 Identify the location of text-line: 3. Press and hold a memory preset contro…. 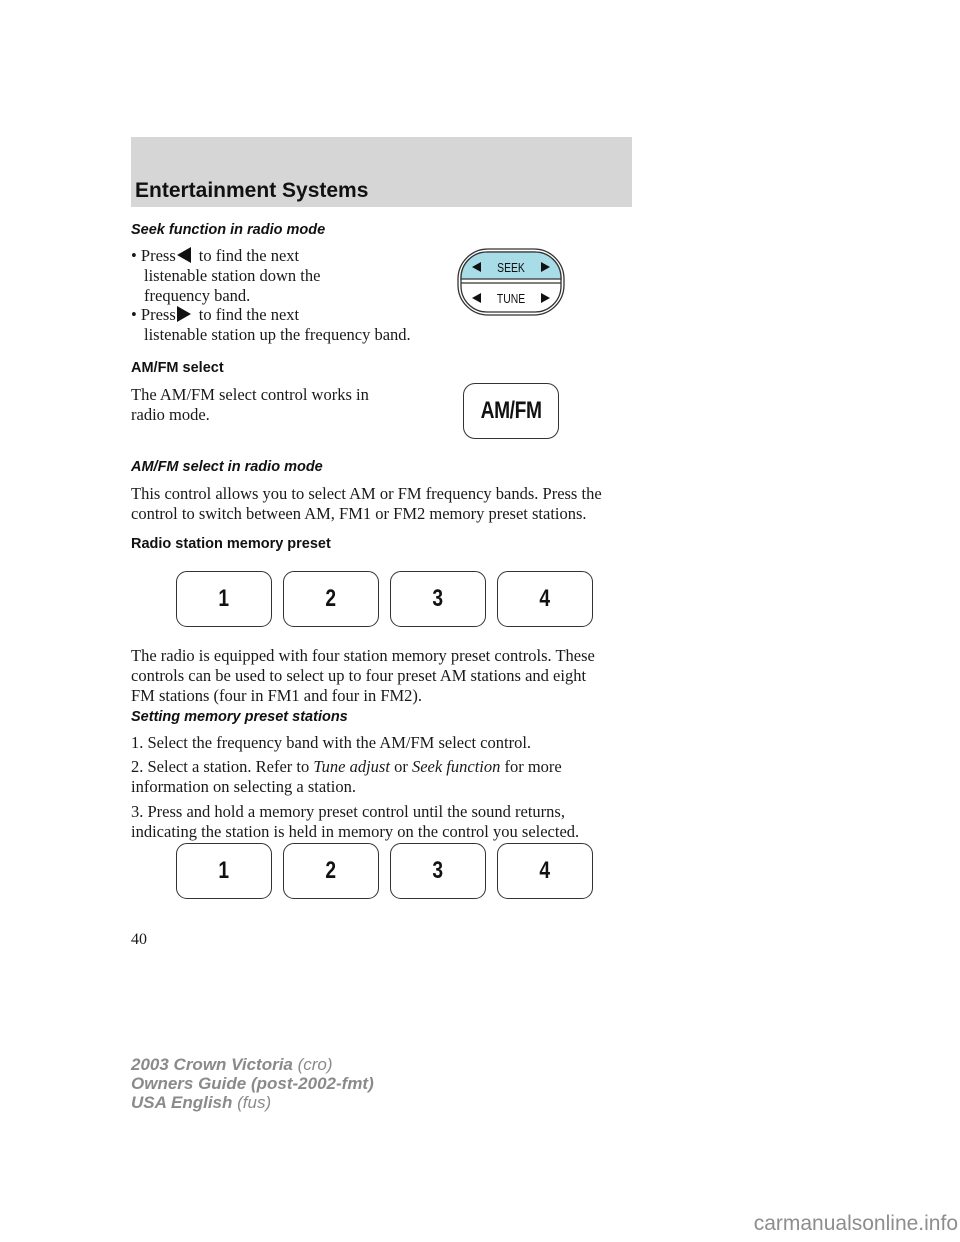
(348, 811).